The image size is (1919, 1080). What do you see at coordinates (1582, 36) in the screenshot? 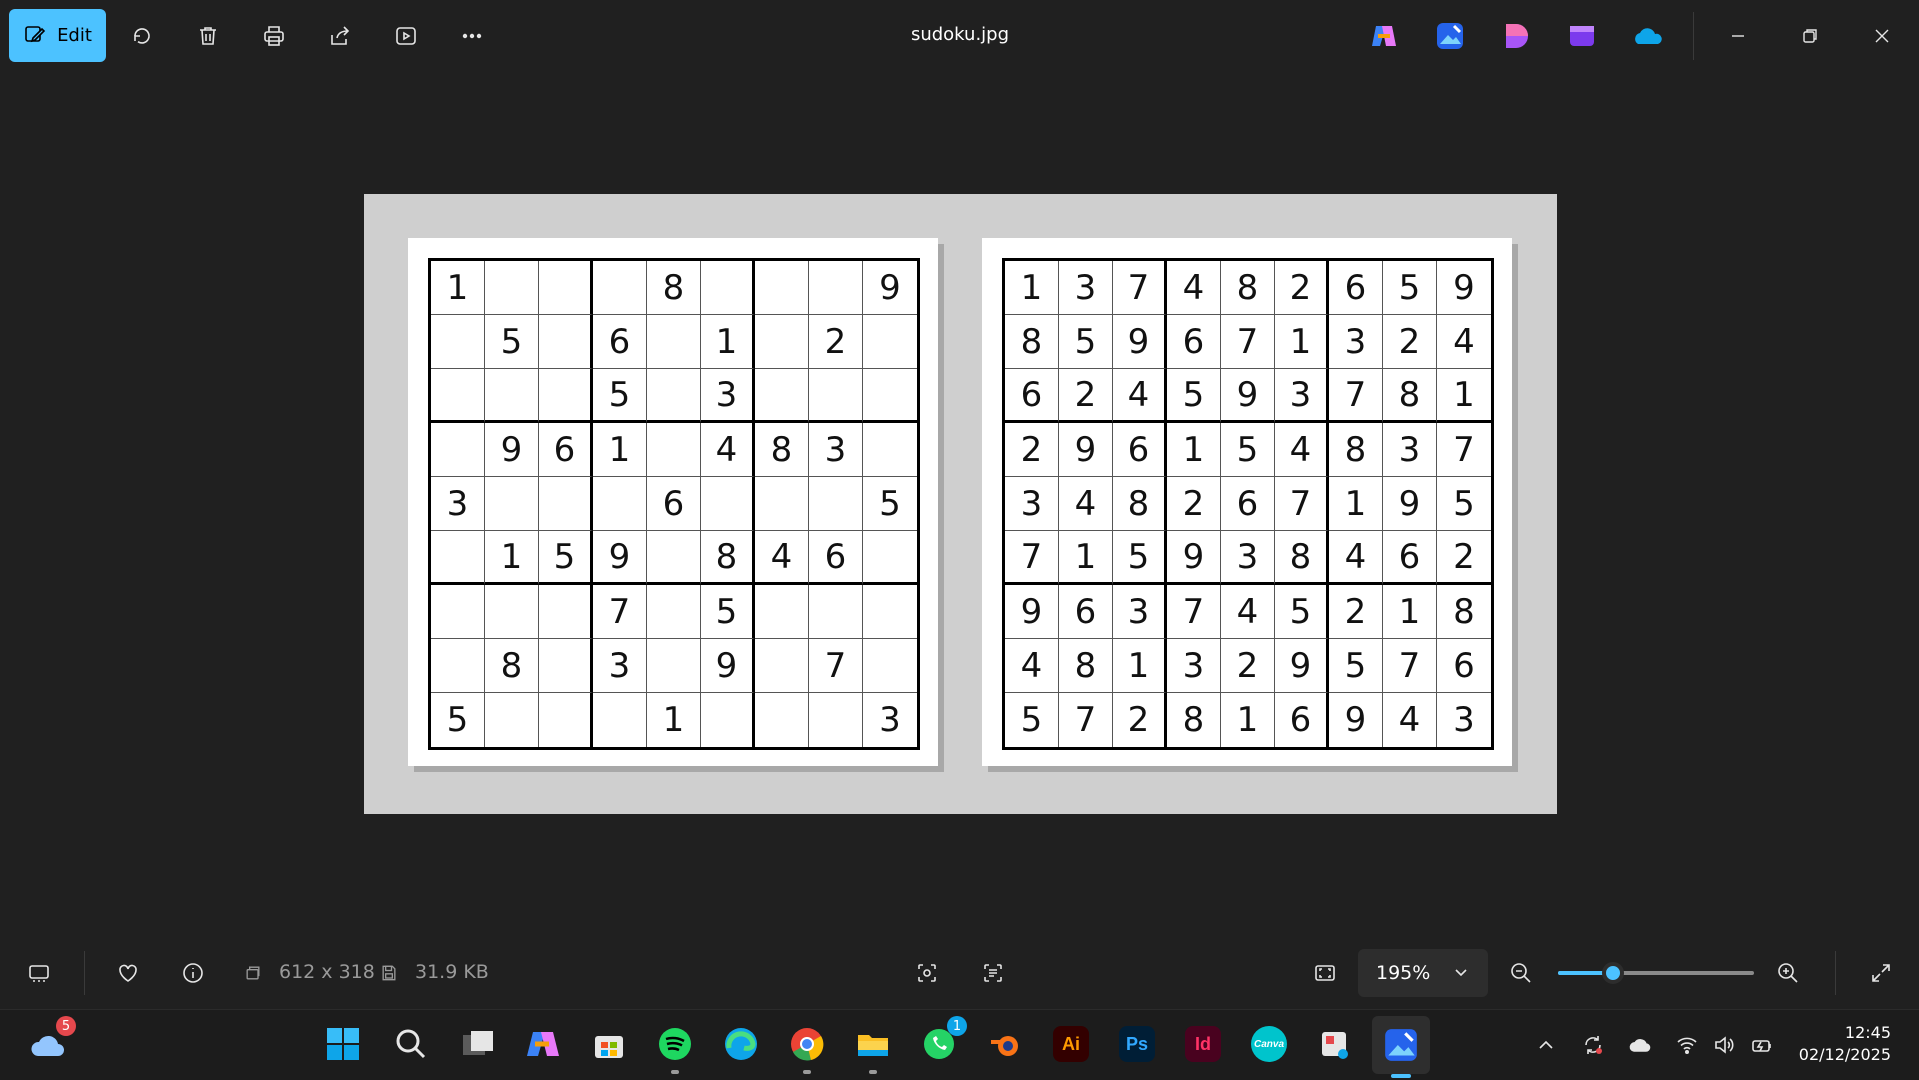
I see `clipchamp-icon` at bounding box center [1582, 36].